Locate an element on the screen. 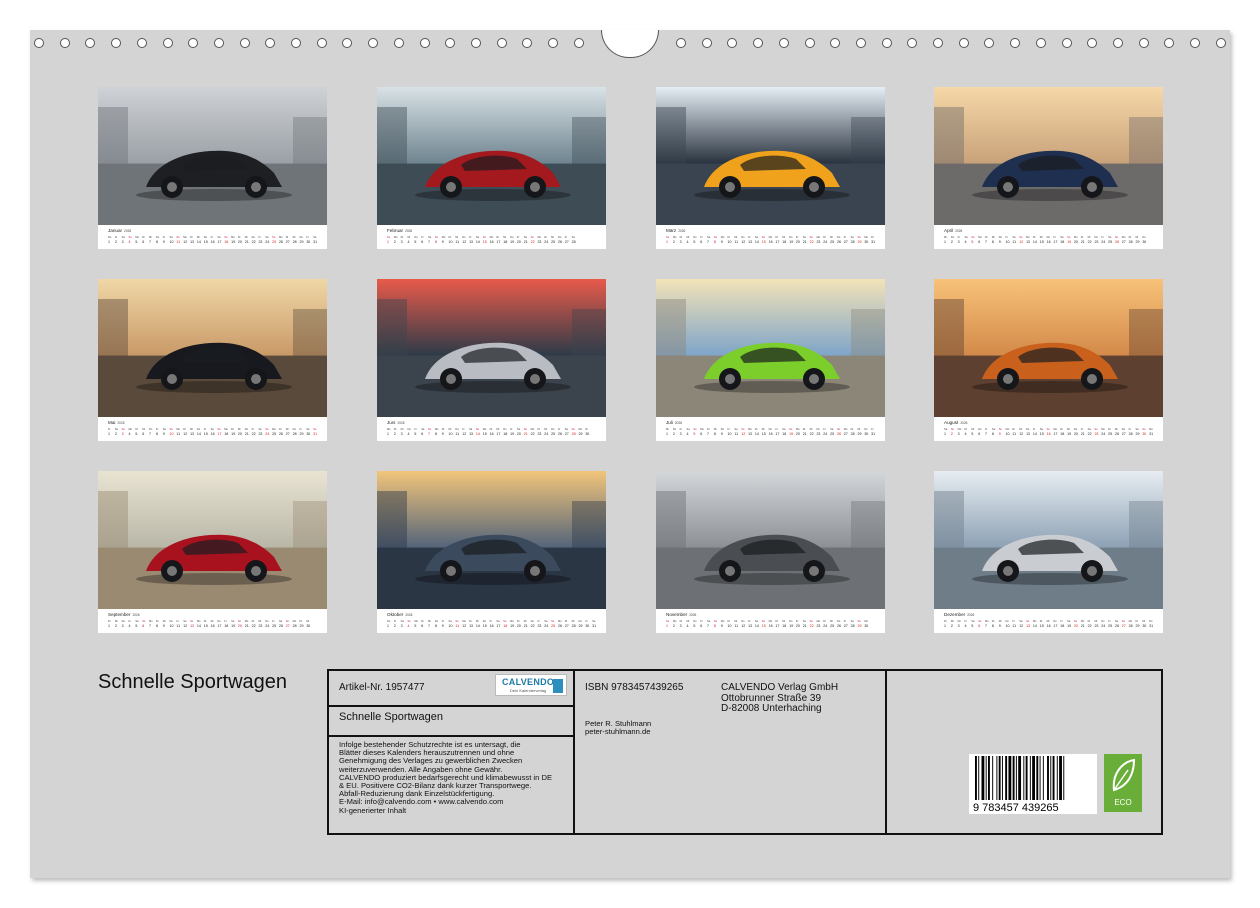  day-number: 24 is located at coordinates (546, 626).